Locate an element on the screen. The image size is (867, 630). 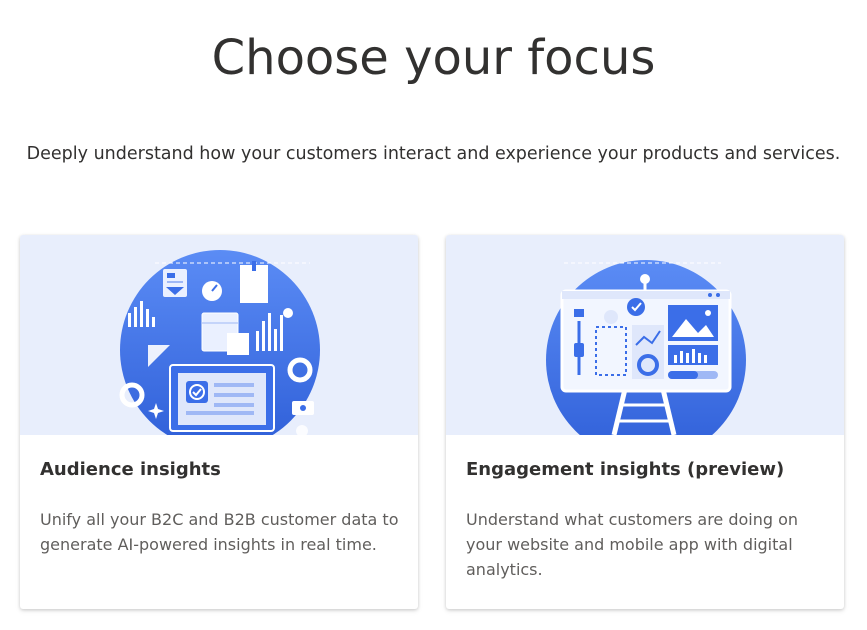
engagement-insights-illustration is located at coordinates (645, 335).